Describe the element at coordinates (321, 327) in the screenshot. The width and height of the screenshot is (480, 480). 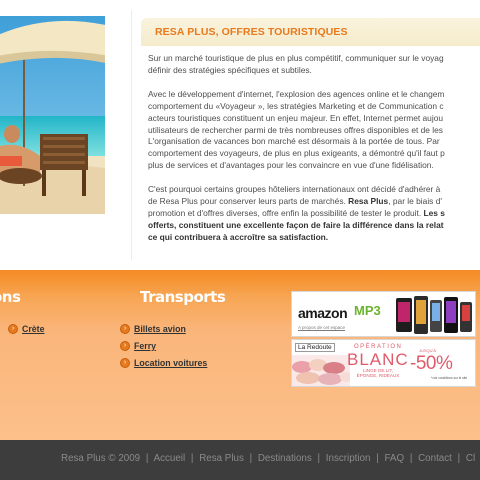
I see `ad-about-link: A propos de cet espace` at that location.